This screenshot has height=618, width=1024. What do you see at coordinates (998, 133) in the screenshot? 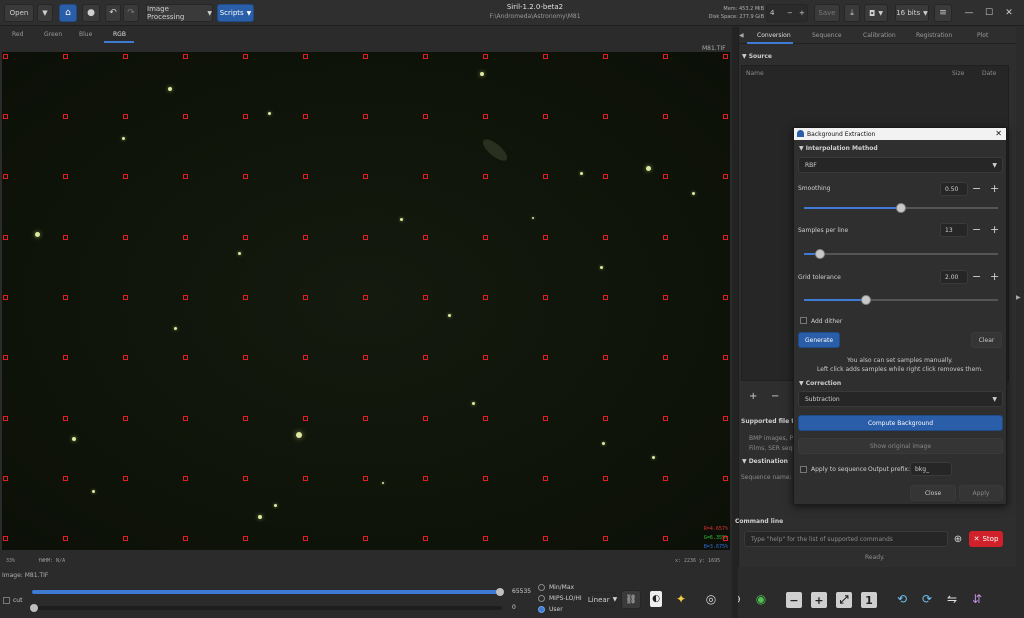
I see `close-icon: ✕` at bounding box center [998, 133].